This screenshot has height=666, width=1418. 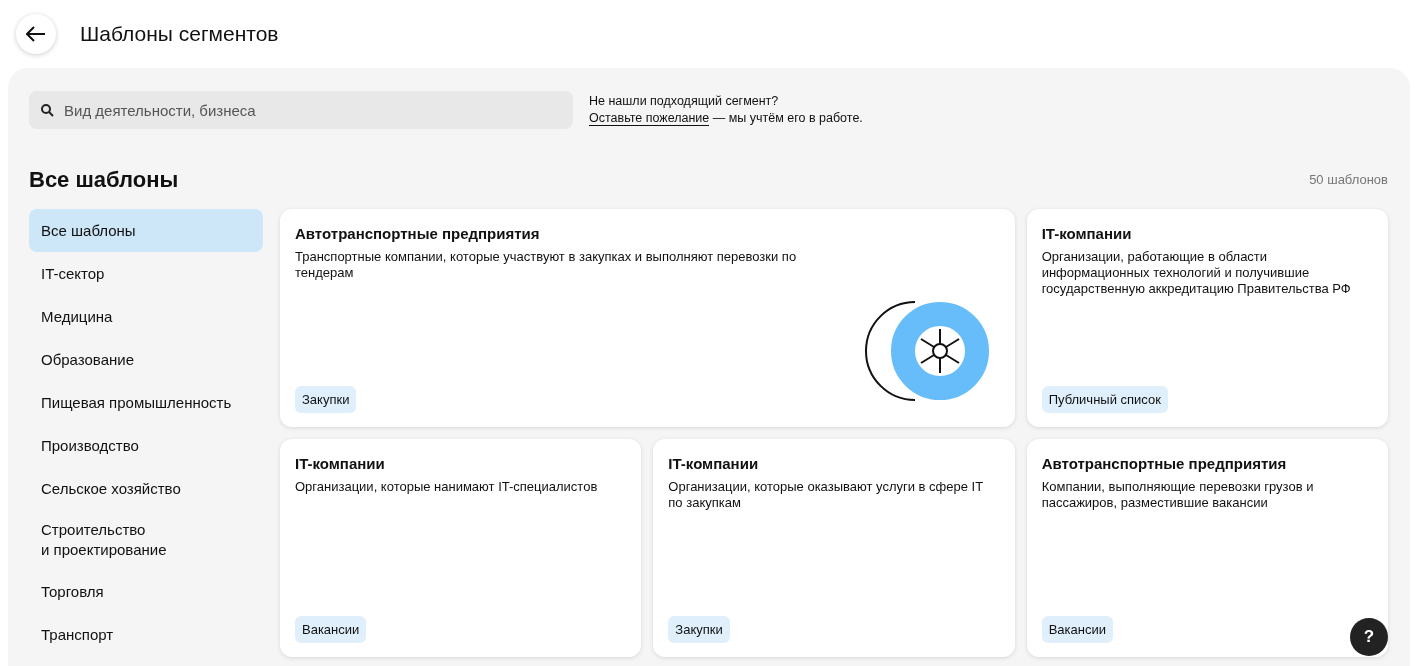 What do you see at coordinates (301, 110) in the screenshot?
I see `search-field: Вид деятельности, бизнеса` at bounding box center [301, 110].